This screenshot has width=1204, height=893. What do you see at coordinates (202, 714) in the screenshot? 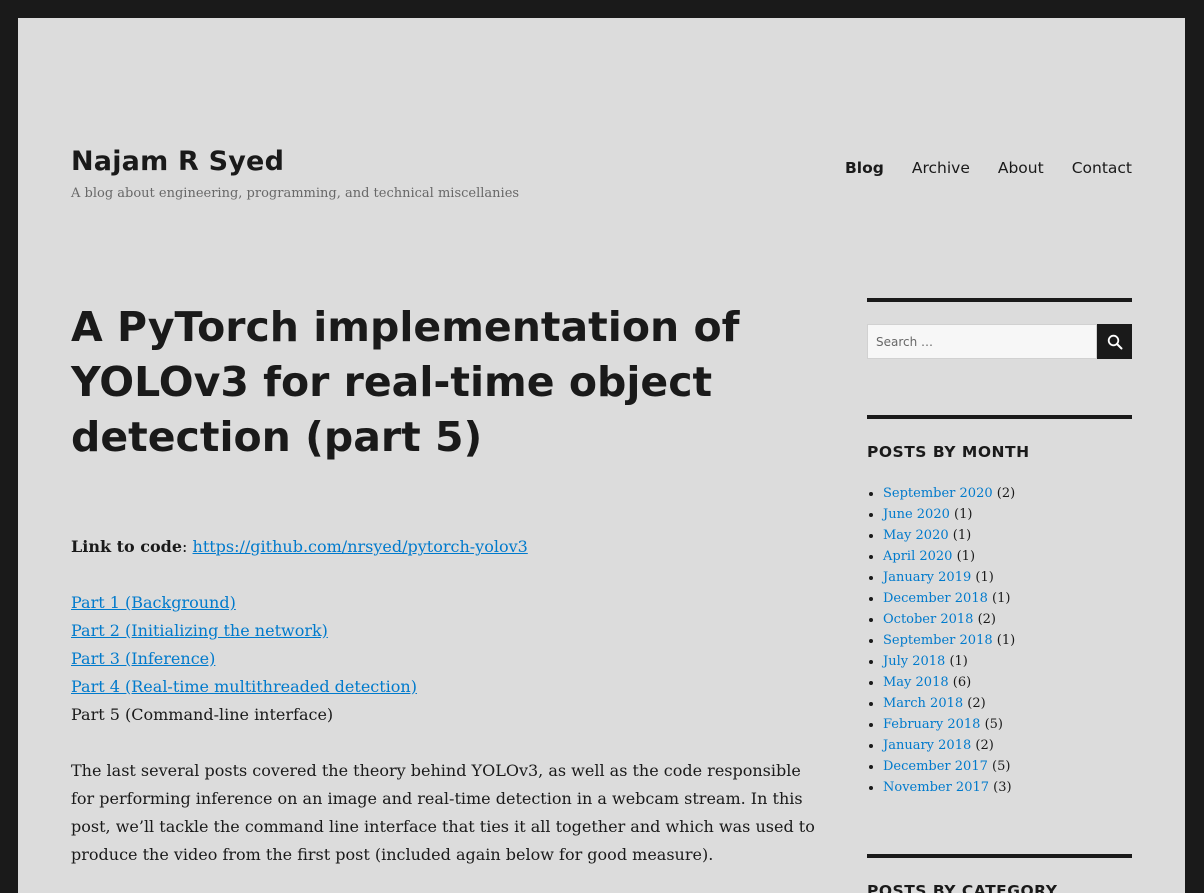
I see `part-5-current: Part 5 (Command-line interface)` at bounding box center [202, 714].